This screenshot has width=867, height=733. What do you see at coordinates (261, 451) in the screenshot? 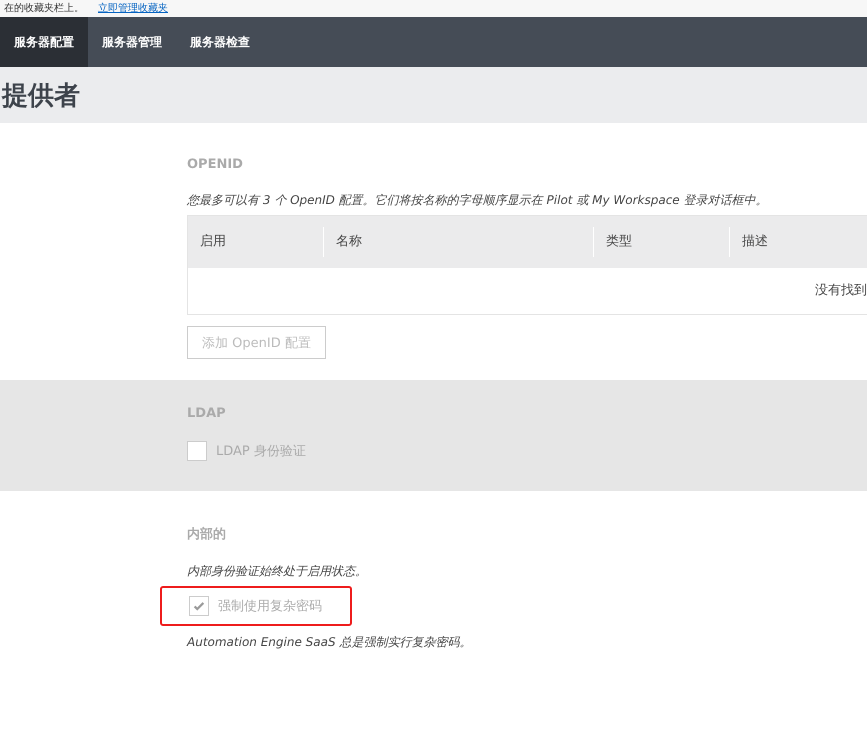
I see `checkbox-label: LDAP 身份验证` at bounding box center [261, 451].